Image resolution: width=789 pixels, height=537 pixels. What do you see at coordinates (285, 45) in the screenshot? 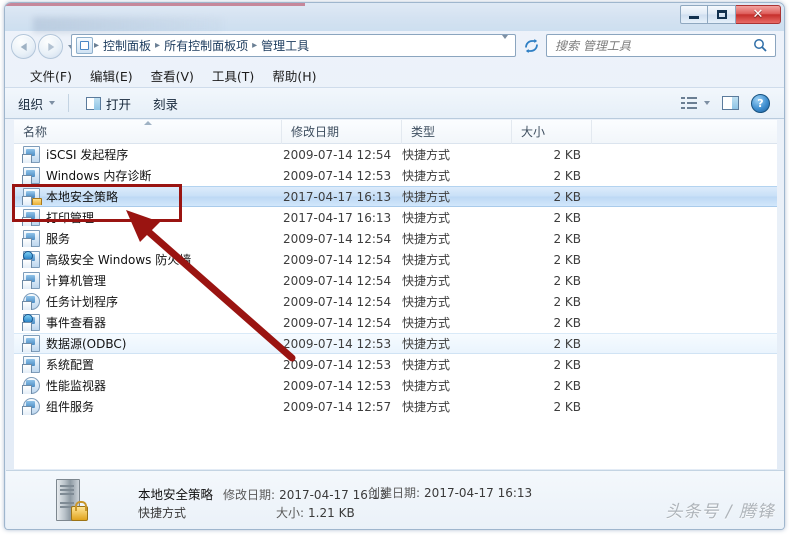
I see `breadcrumb-item-2: 管理工具` at bounding box center [285, 45].